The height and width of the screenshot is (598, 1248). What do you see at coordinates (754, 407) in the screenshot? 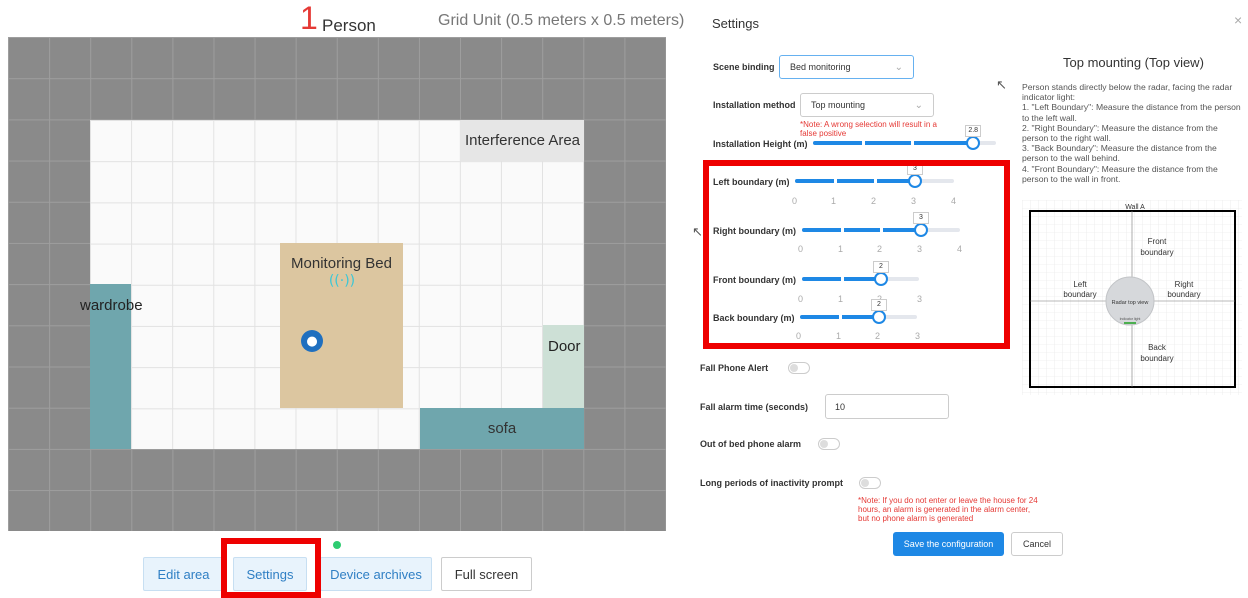
I see `fall-alarm-time-label: Fall alarm time (seconds)` at bounding box center [754, 407].